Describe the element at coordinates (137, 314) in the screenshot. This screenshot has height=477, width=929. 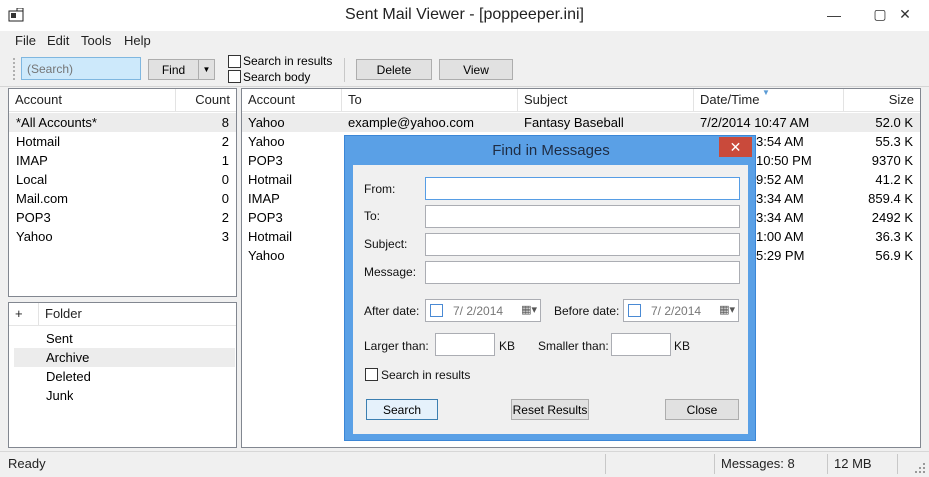
I see `column-header-folder: Folder` at that location.